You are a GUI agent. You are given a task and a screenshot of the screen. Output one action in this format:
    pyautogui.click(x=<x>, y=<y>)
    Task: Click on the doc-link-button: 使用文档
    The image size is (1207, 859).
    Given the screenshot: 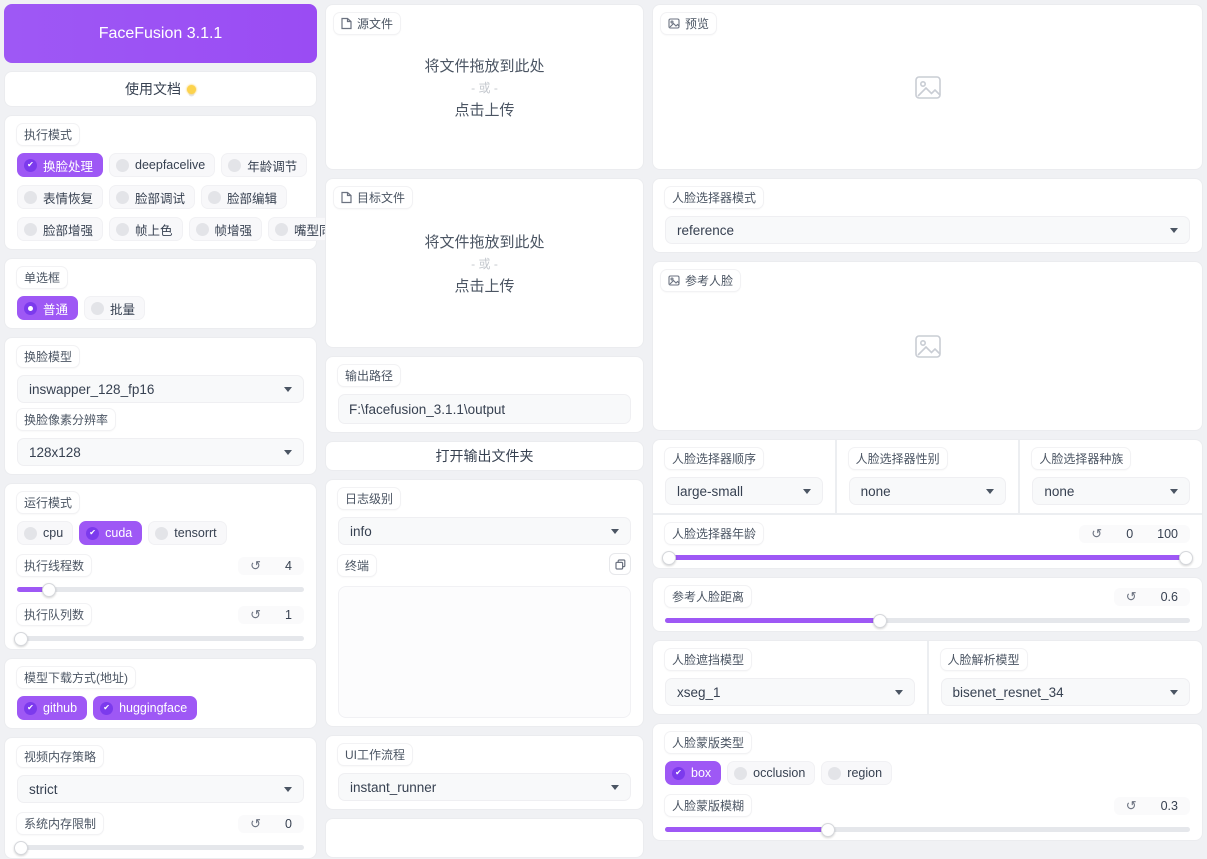 What is the action you would take?
    pyautogui.click(x=160, y=89)
    